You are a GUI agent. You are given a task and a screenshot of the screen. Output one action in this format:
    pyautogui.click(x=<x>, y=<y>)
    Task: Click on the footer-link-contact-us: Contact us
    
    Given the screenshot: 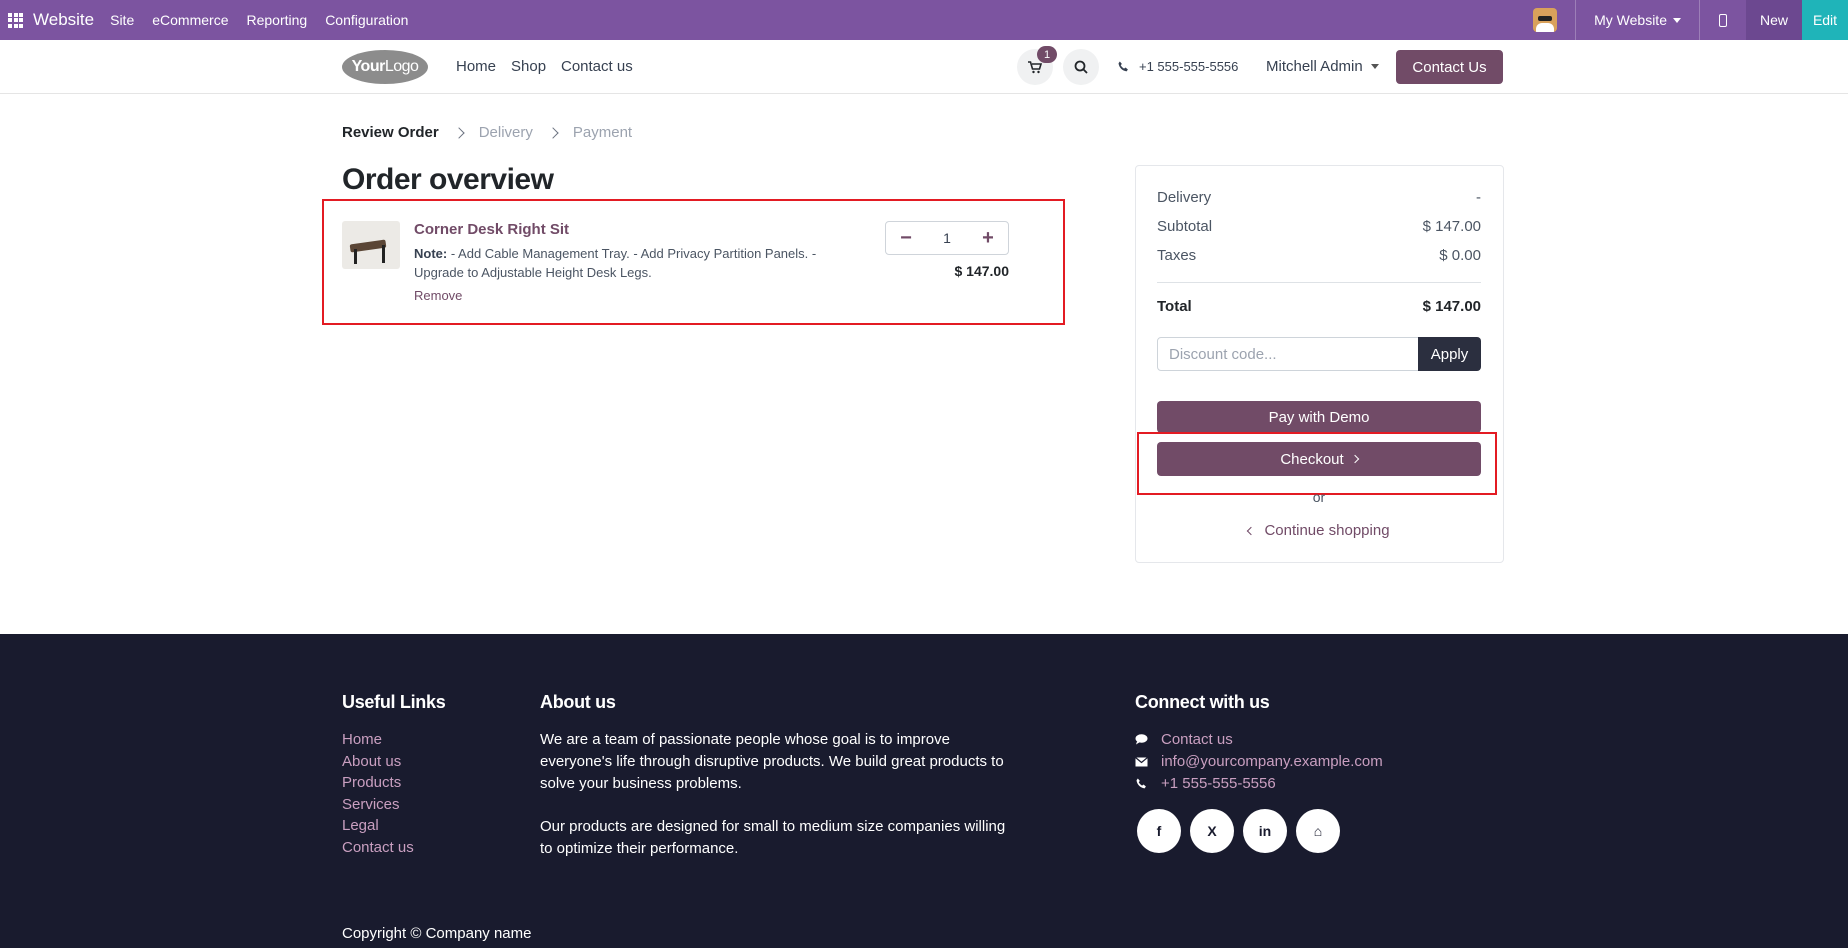 What is the action you would take?
    pyautogui.click(x=378, y=848)
    